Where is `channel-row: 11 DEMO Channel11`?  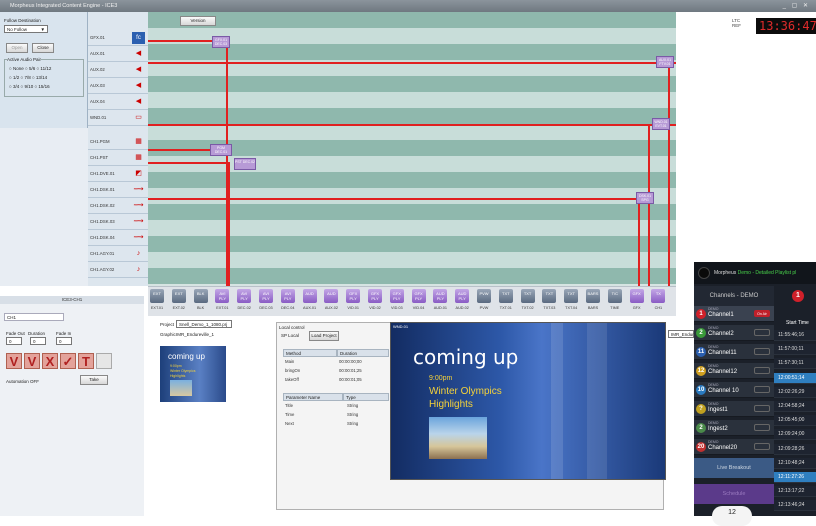 channel-row: 11 DEMO Channel11 is located at coordinates (734, 352).